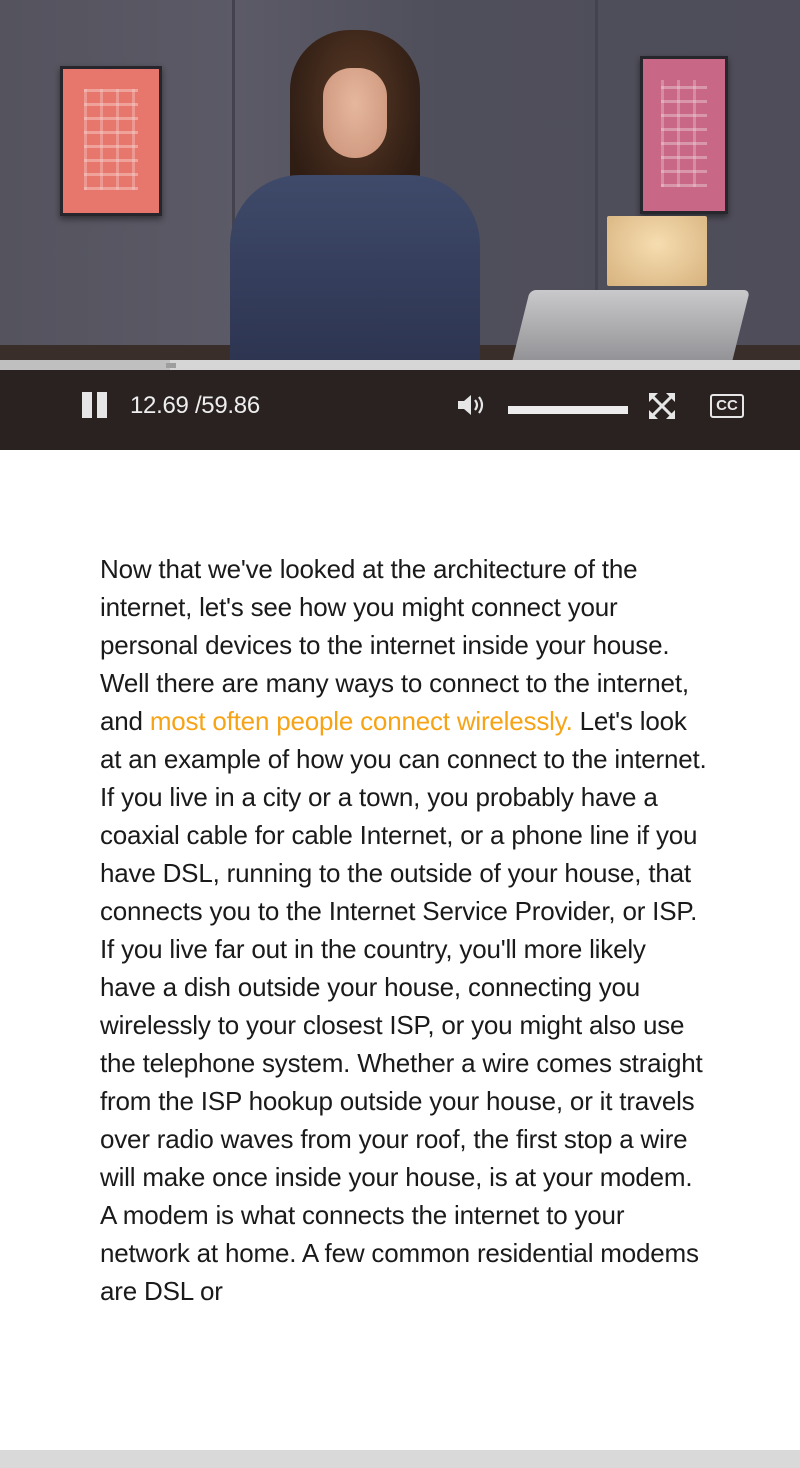 This screenshot has height=1468, width=800. Describe the element at coordinates (400, 365) in the screenshot. I see `progress-bar` at that location.